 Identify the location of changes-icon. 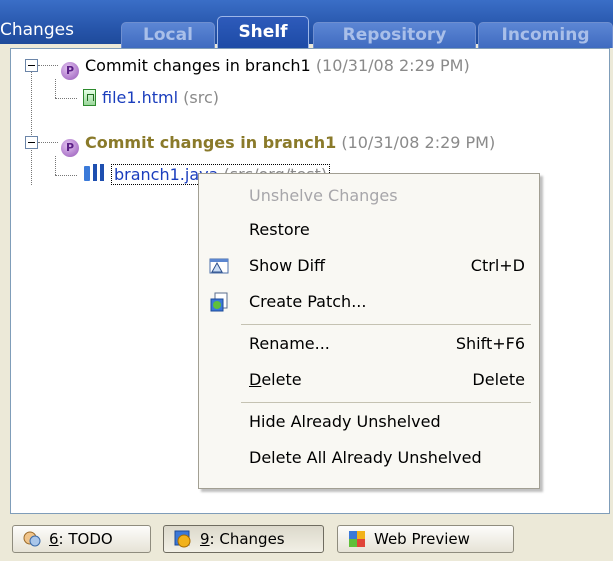
(182, 539).